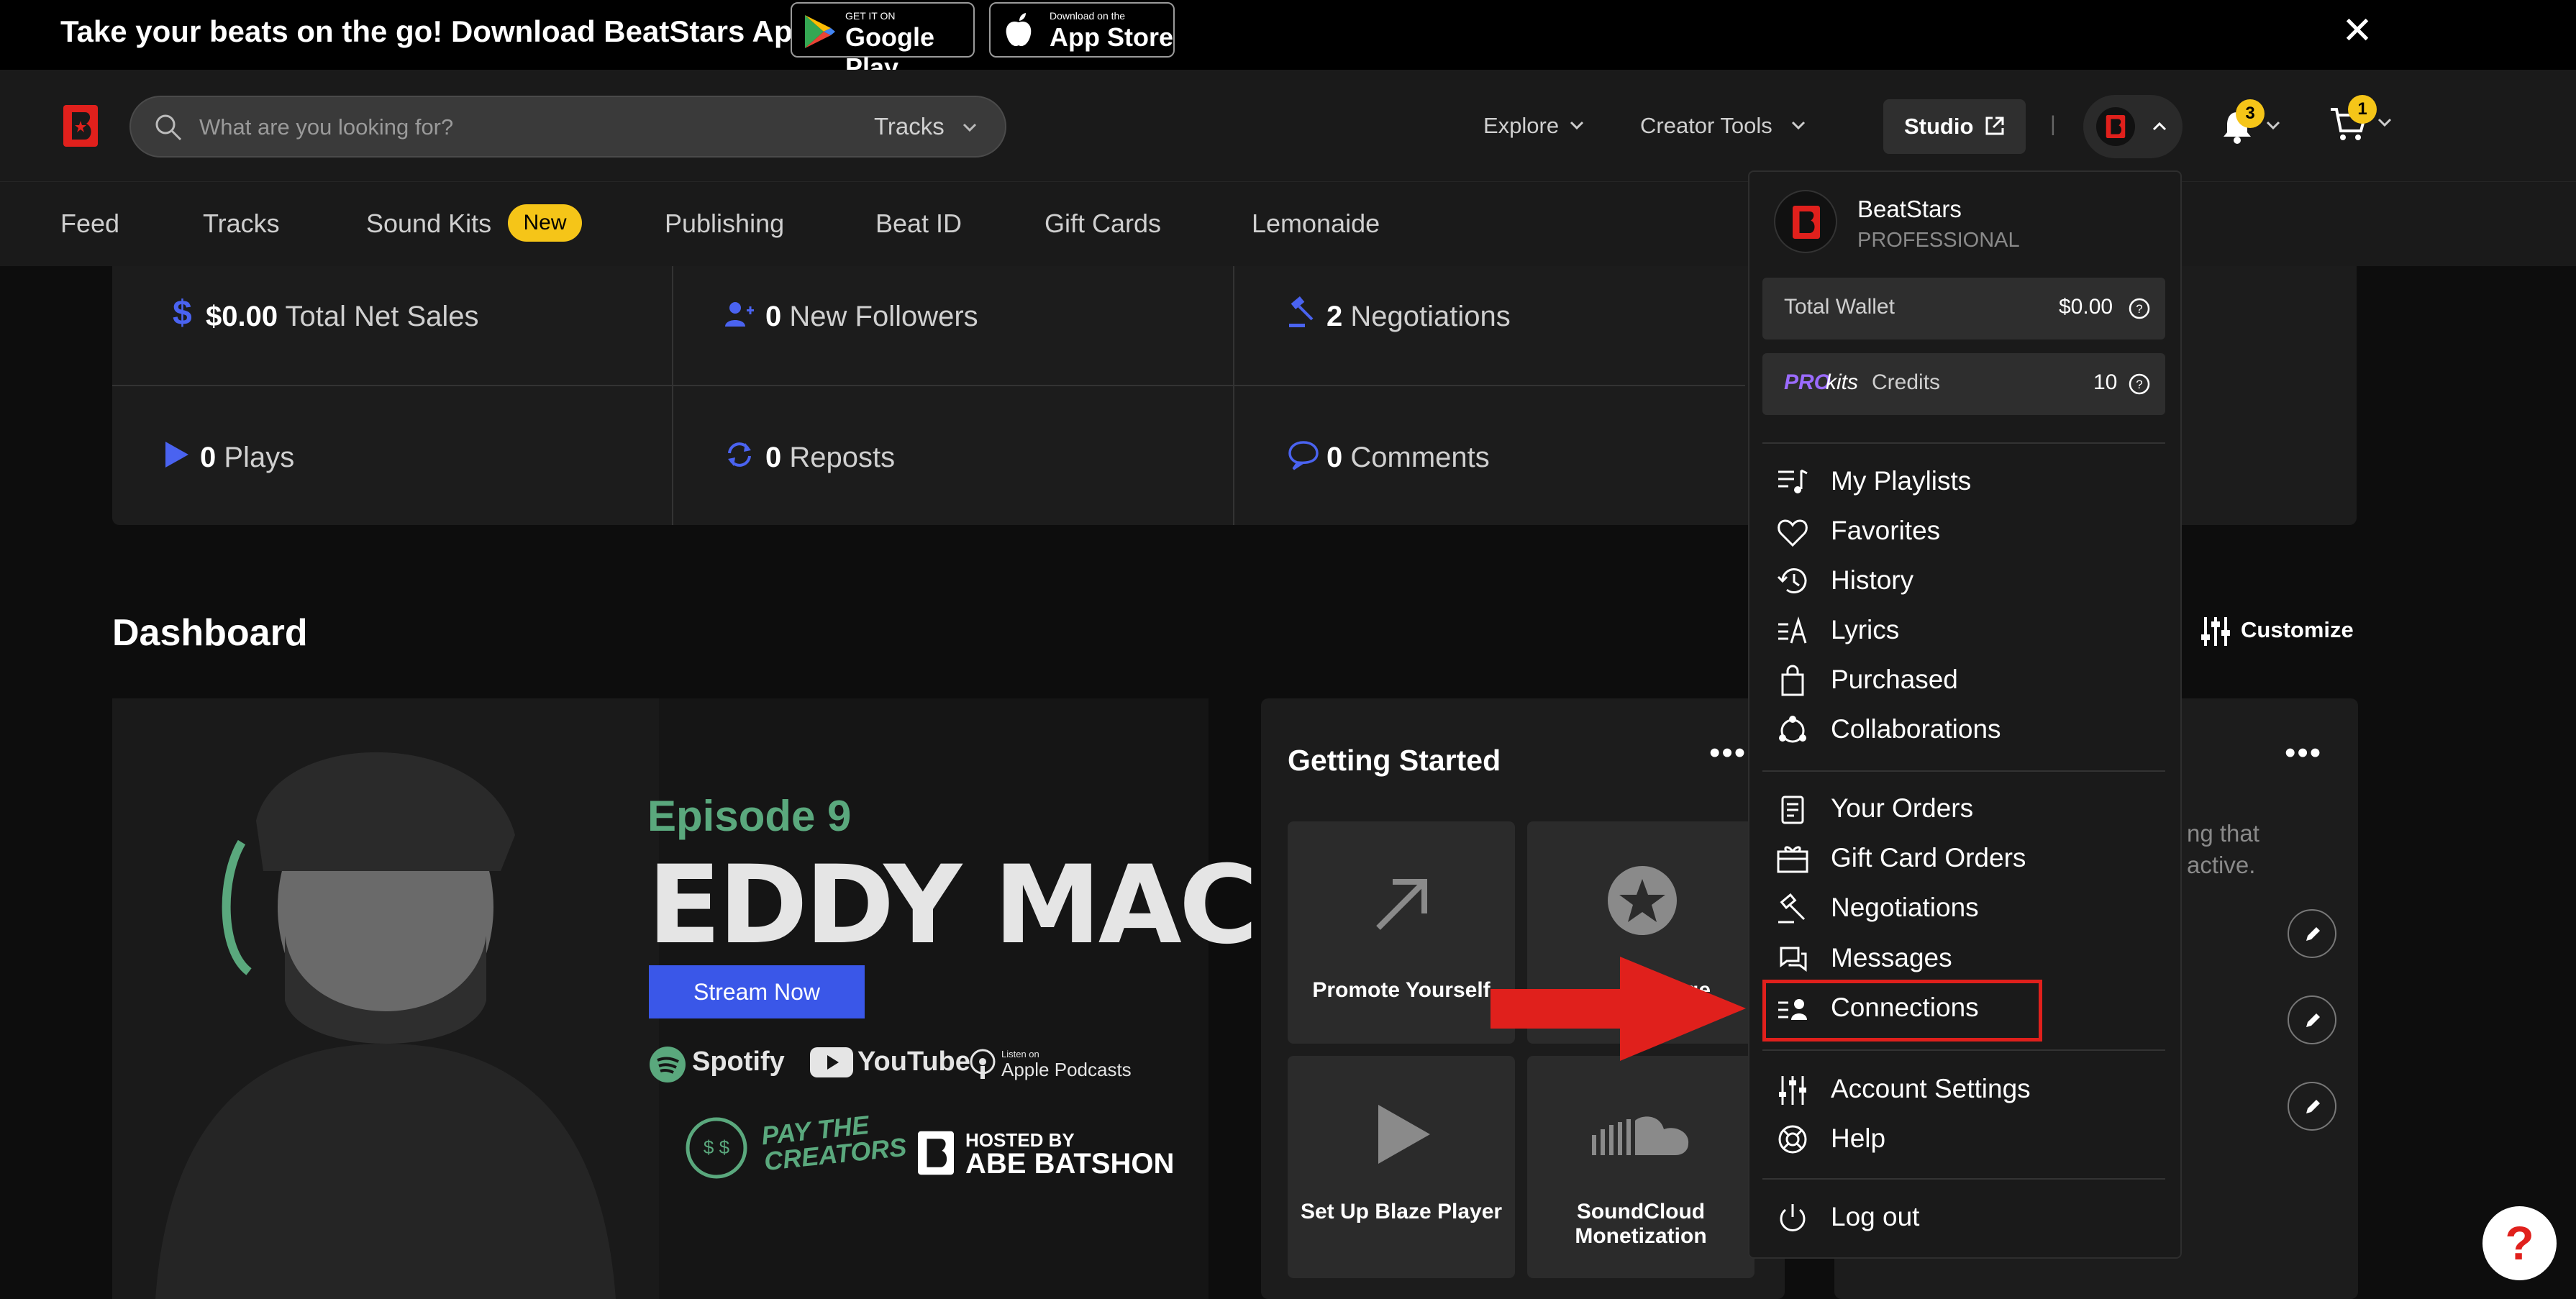 This screenshot has width=2576, height=1299. Describe the element at coordinates (749, 816) in the screenshot. I see `episode-label: Episode 9` at that location.